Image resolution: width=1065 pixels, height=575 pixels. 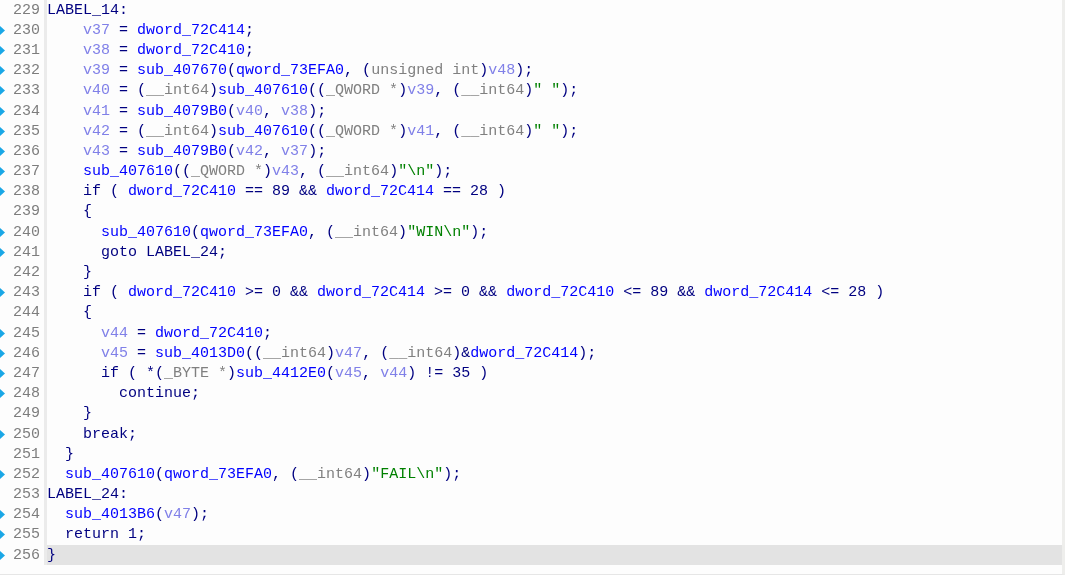 I want to click on code-line: sub_407610(qword_73EFA0, (__int64)"FAIL\n");, so click(x=263, y=474).